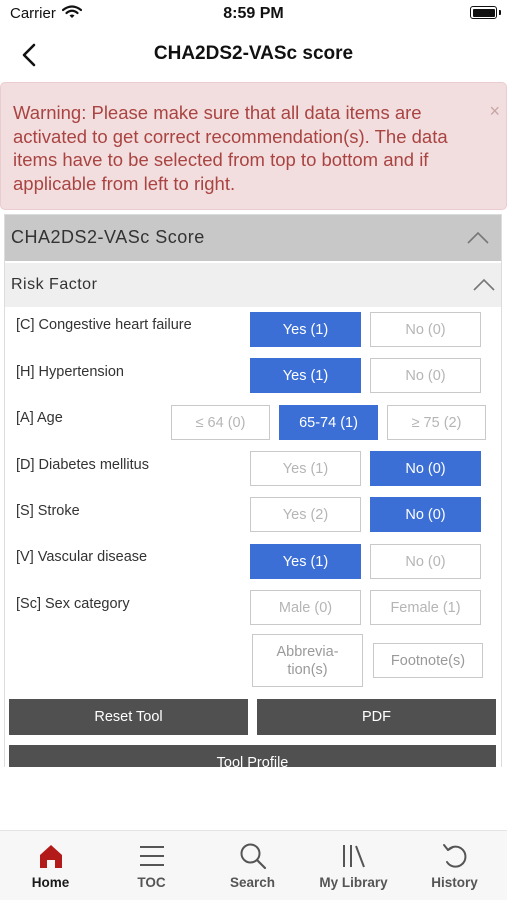 The width and height of the screenshot is (507, 900). I want to click on tab-my-library: My Library, so click(353, 865).